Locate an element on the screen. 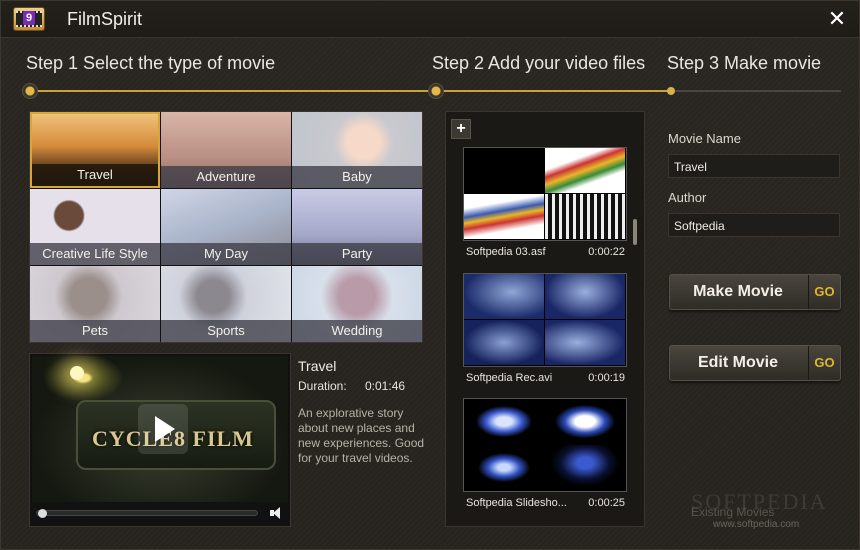 Image resolution: width=860 pixels, height=550 pixels. video-duration: 0:00:19 is located at coordinates (606, 378).